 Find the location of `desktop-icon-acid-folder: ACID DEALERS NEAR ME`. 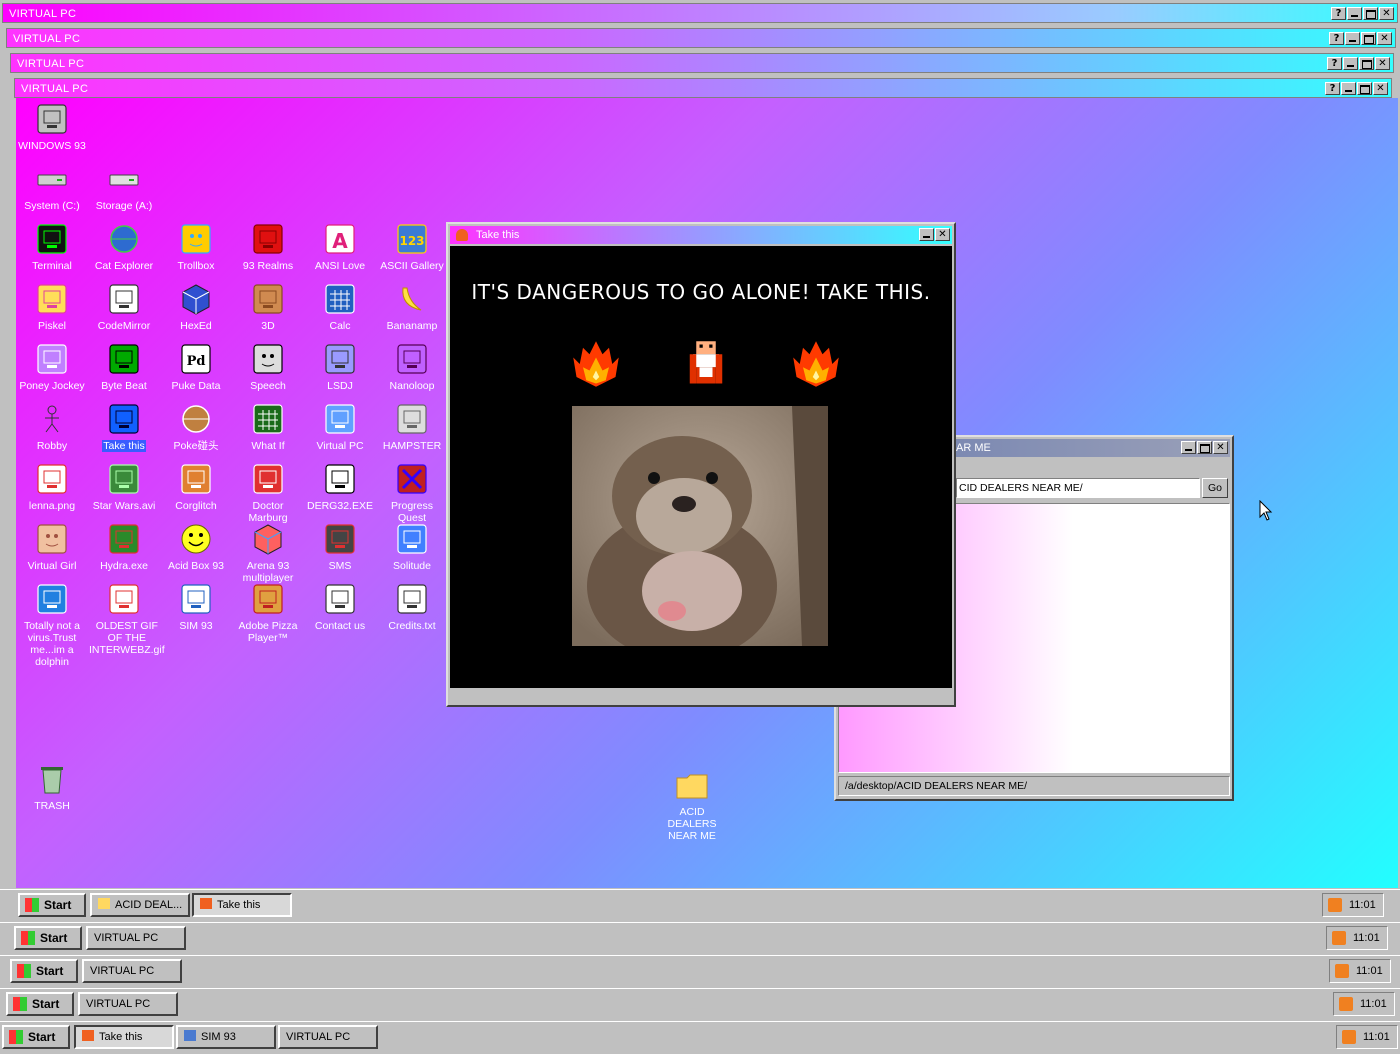

desktop-icon-acid-folder: ACID DEALERS NEAR ME is located at coordinates (692, 805).